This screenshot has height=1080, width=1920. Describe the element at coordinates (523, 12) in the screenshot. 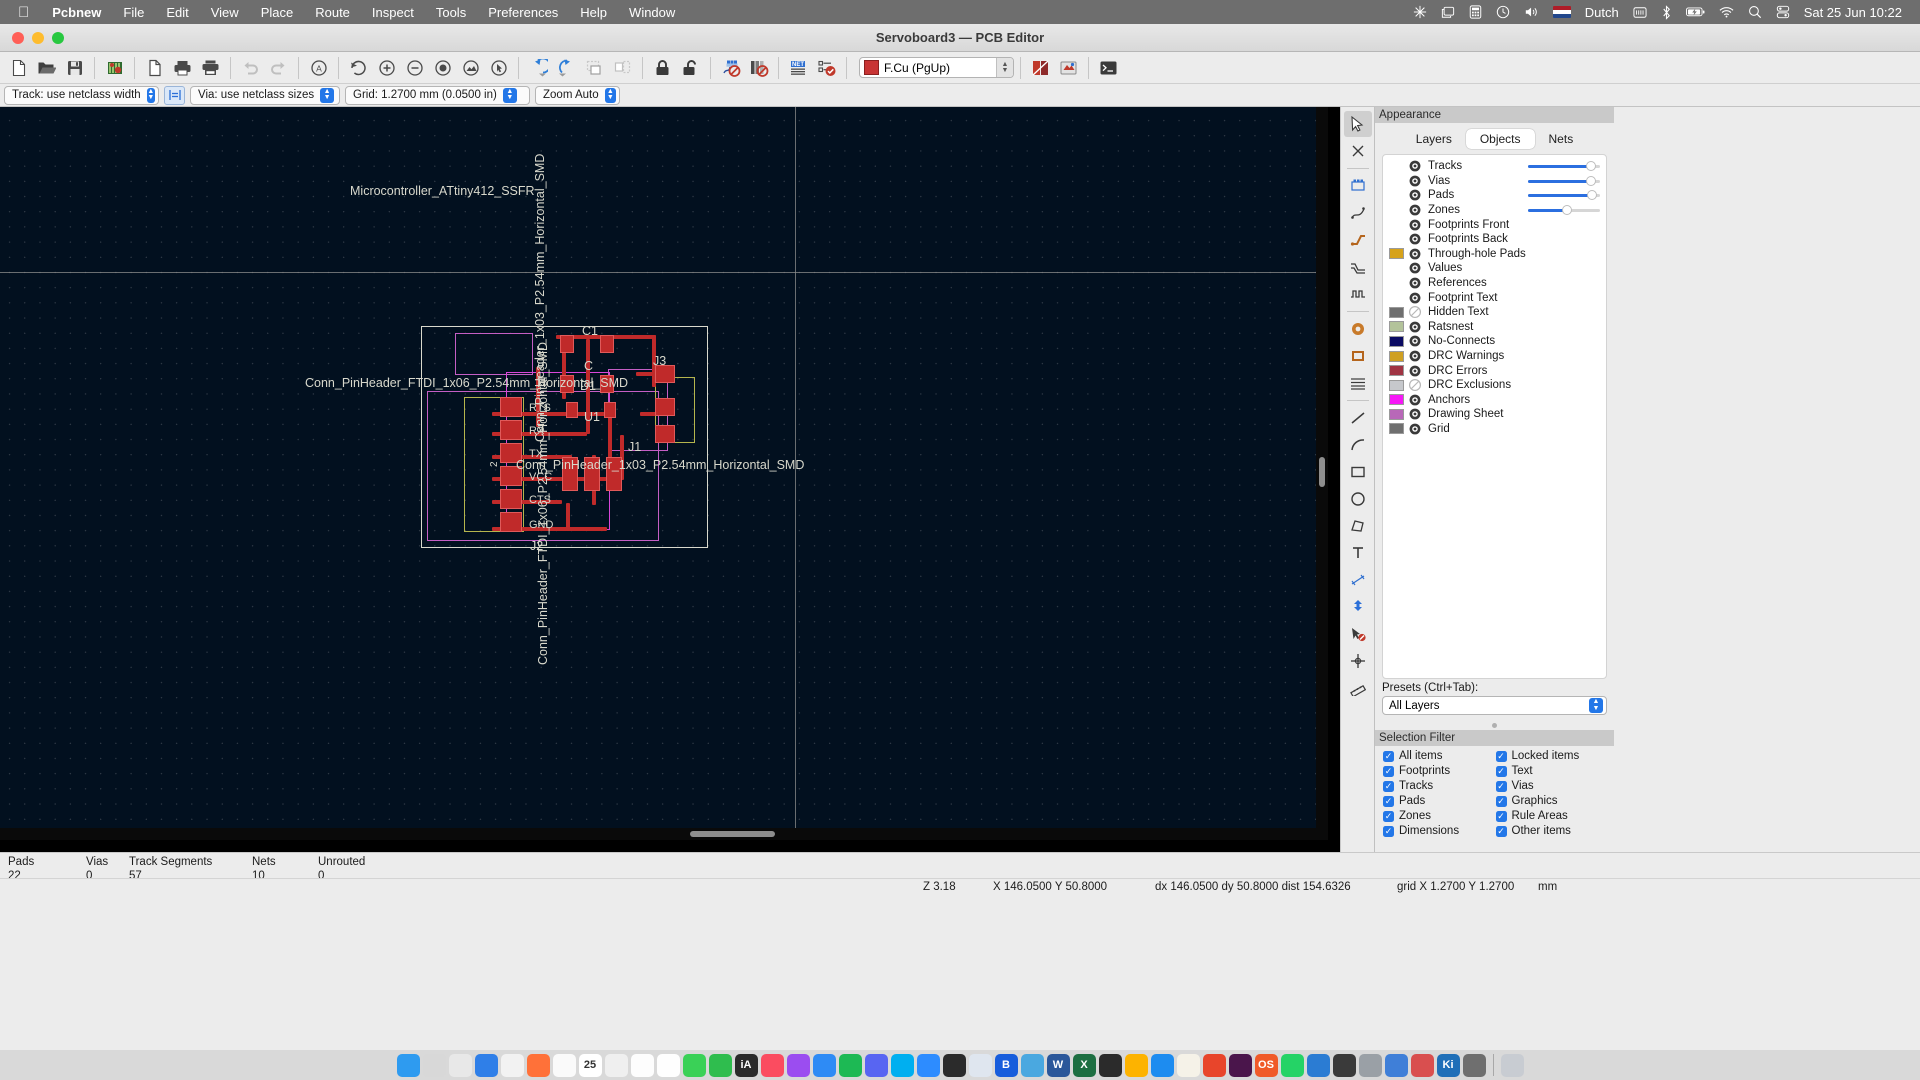

I see `menu-item-preferences: Preferences` at that location.